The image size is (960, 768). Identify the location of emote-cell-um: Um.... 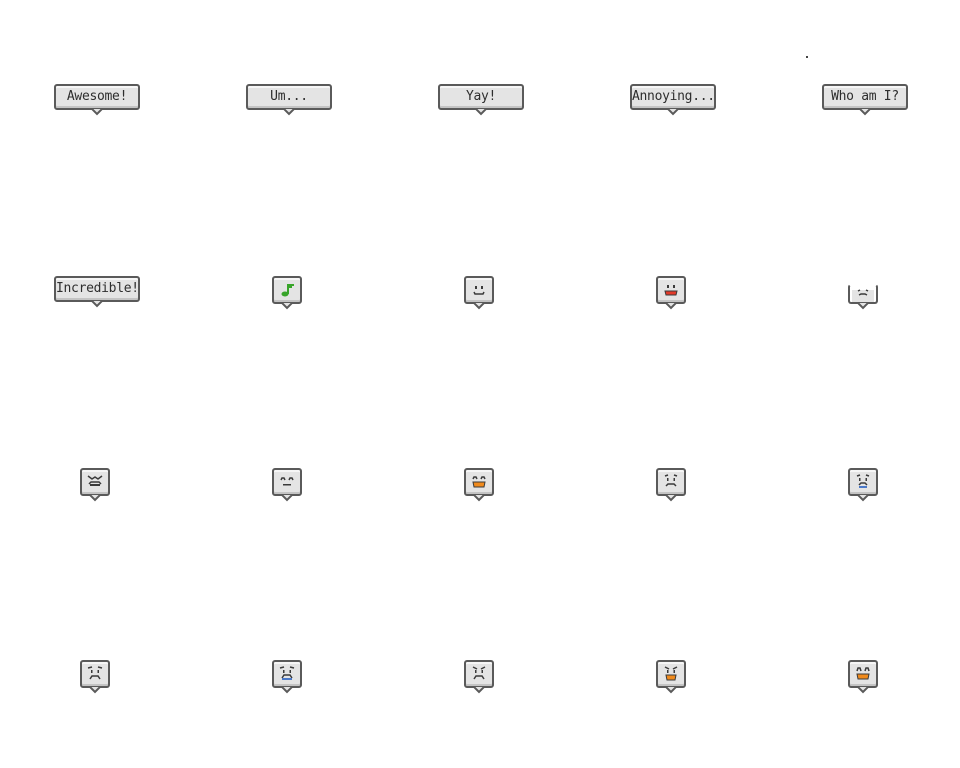
(288, 96).